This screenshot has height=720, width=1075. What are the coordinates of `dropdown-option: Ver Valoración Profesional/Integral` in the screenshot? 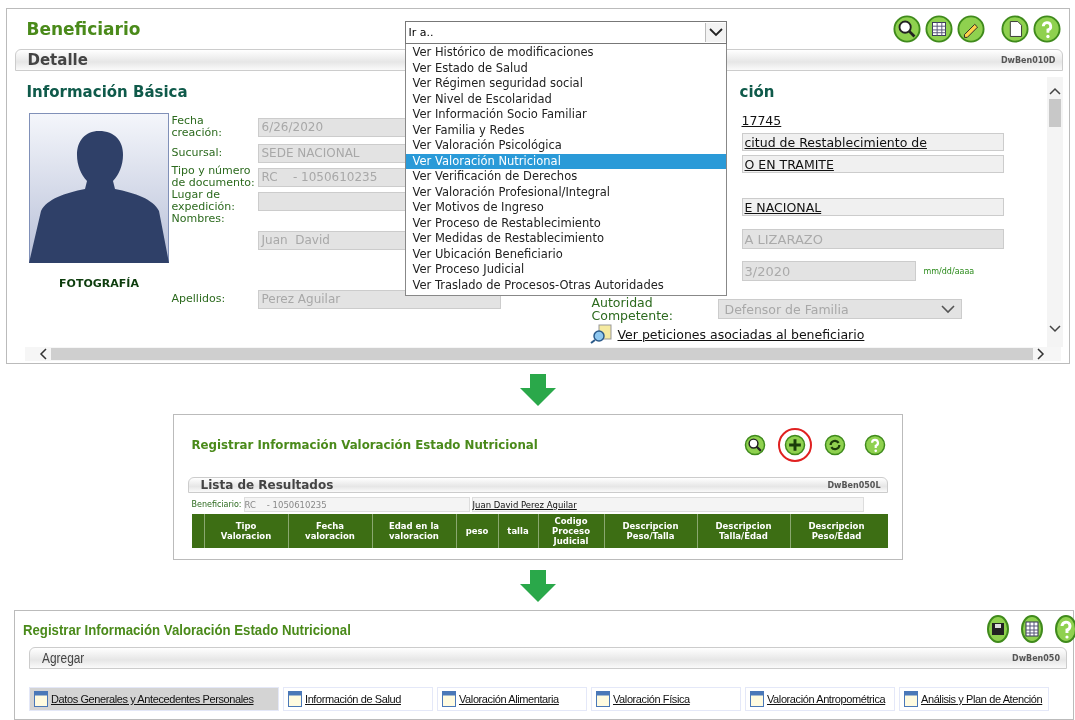 It's located at (565, 192).